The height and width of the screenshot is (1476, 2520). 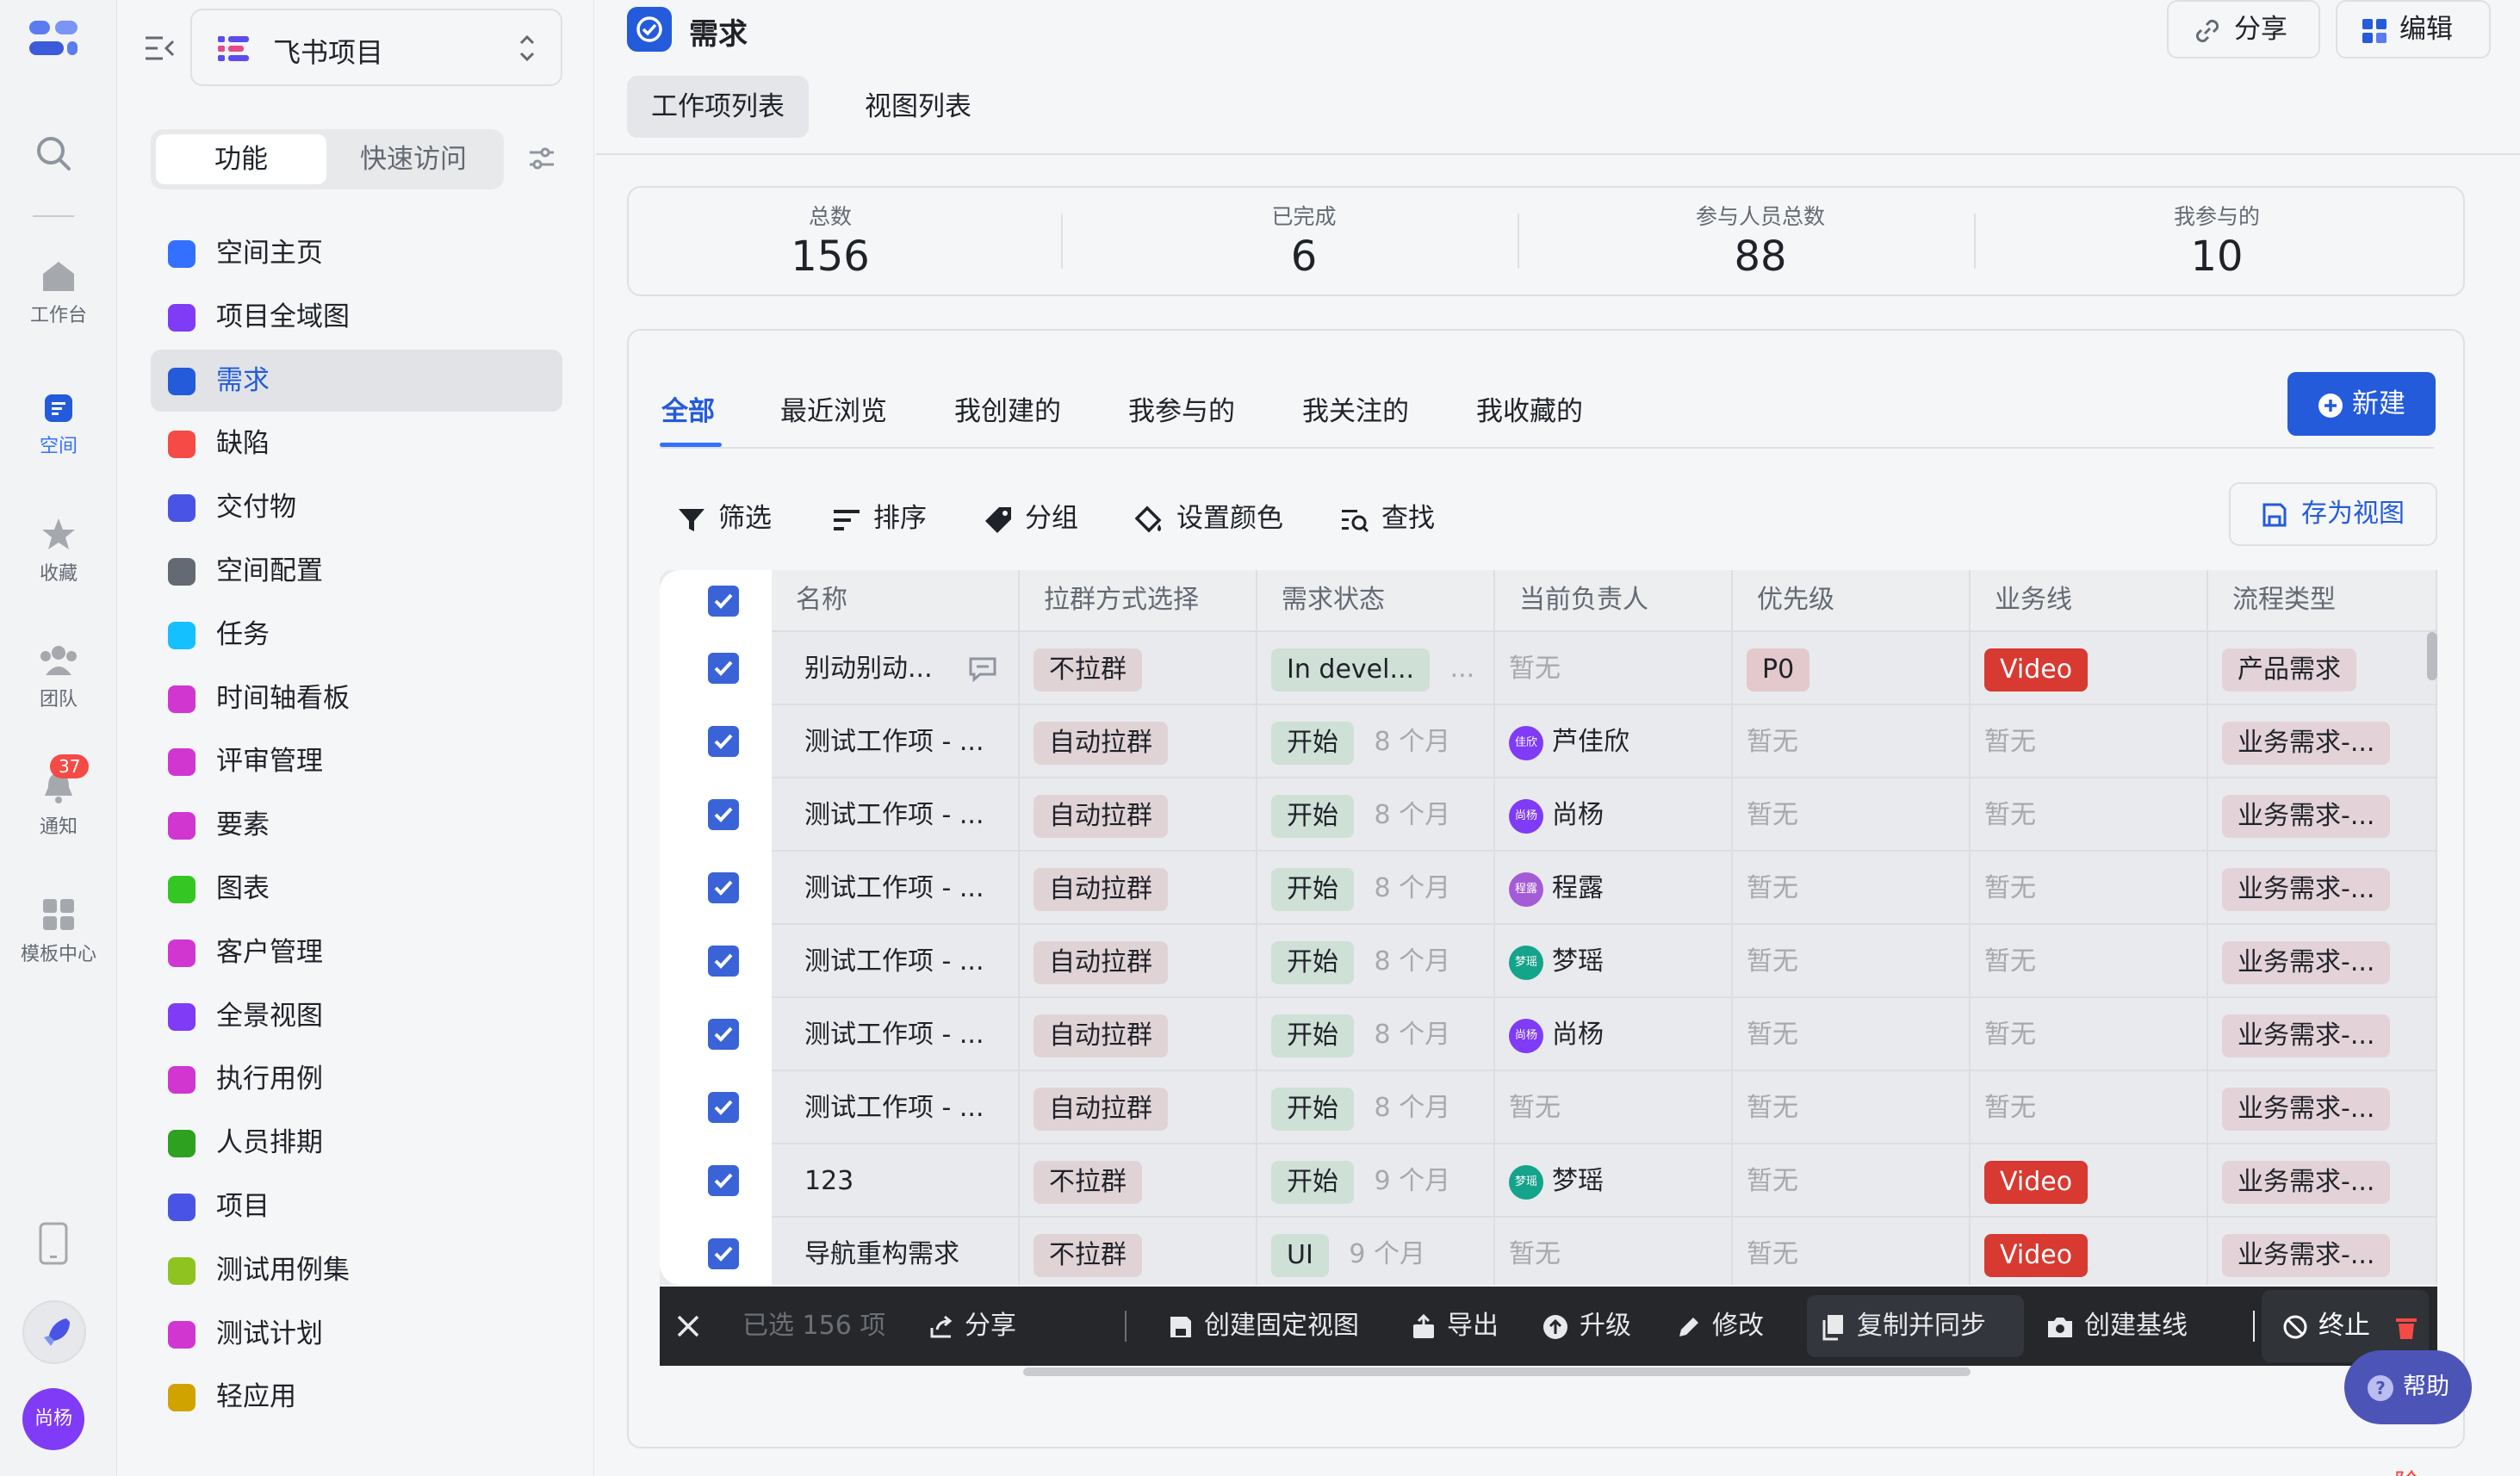 What do you see at coordinates (357, 1334) in the screenshot?
I see `sidebar-item: 测试计划` at bounding box center [357, 1334].